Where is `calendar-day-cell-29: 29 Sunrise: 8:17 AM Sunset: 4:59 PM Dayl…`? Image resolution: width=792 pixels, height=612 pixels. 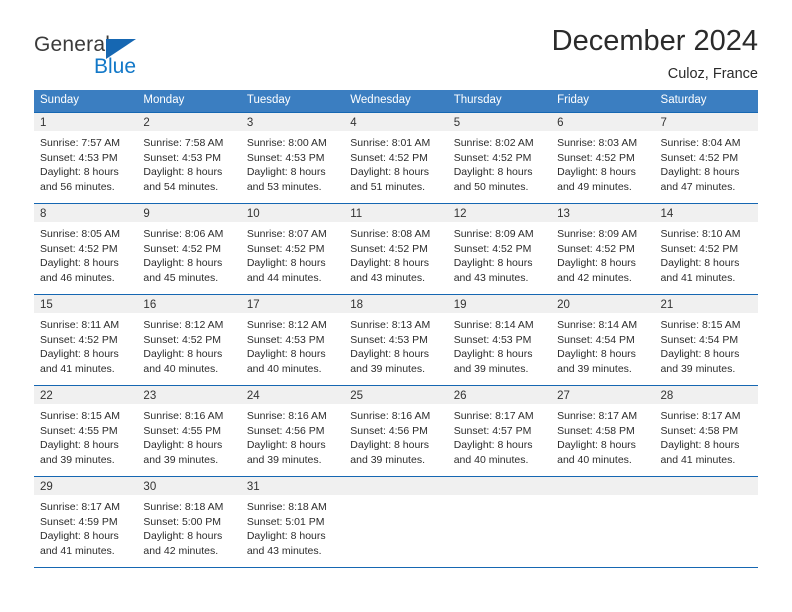
calendar-day-cell-29: 29 Sunrise: 8:17 AM Sunset: 4:59 PM Dayl… is located at coordinates (86, 521).